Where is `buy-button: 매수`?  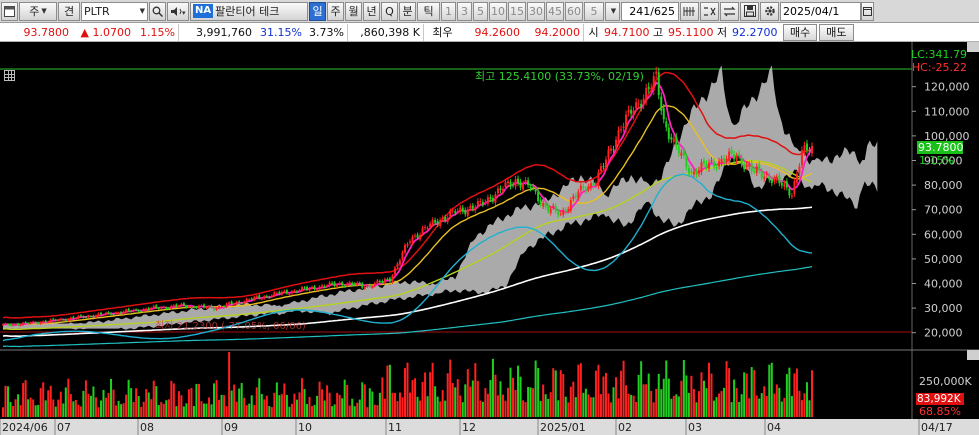
buy-button: 매수 is located at coordinates (800, 32).